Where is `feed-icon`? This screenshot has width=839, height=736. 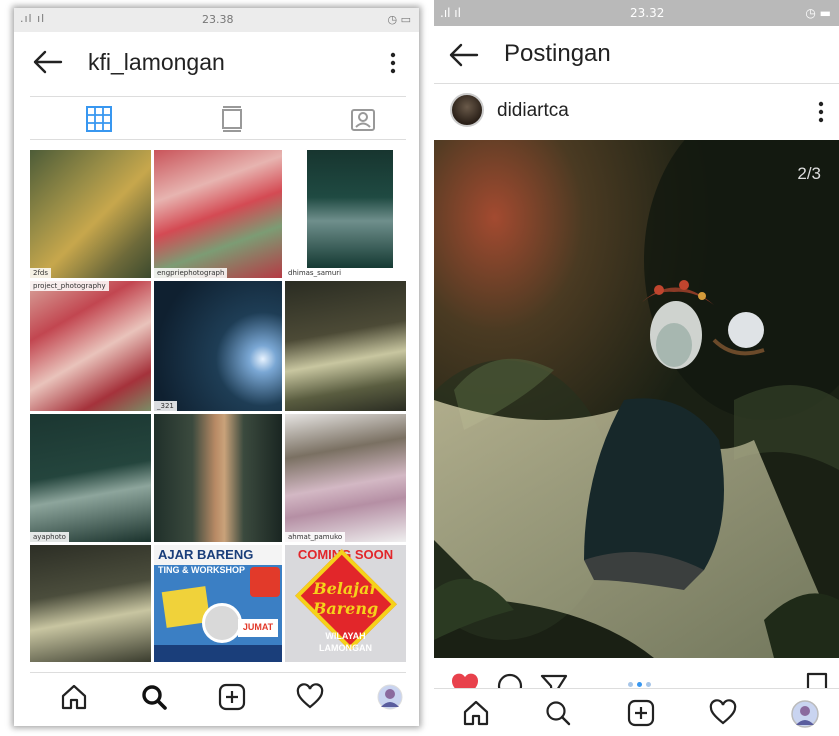 feed-icon is located at coordinates (232, 119).